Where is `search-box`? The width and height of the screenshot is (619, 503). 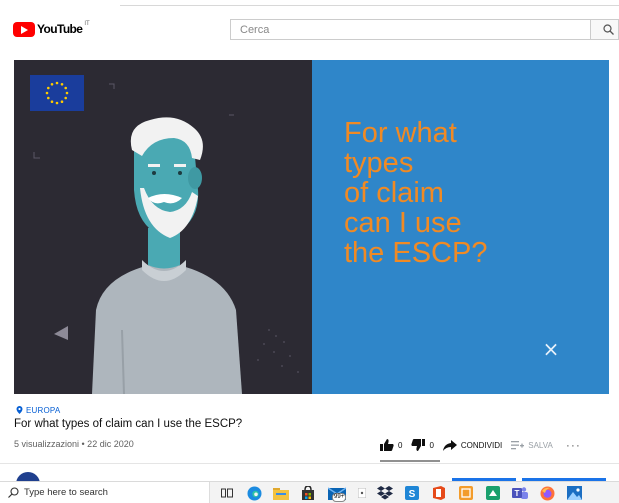
search-box is located at coordinates (410, 29).